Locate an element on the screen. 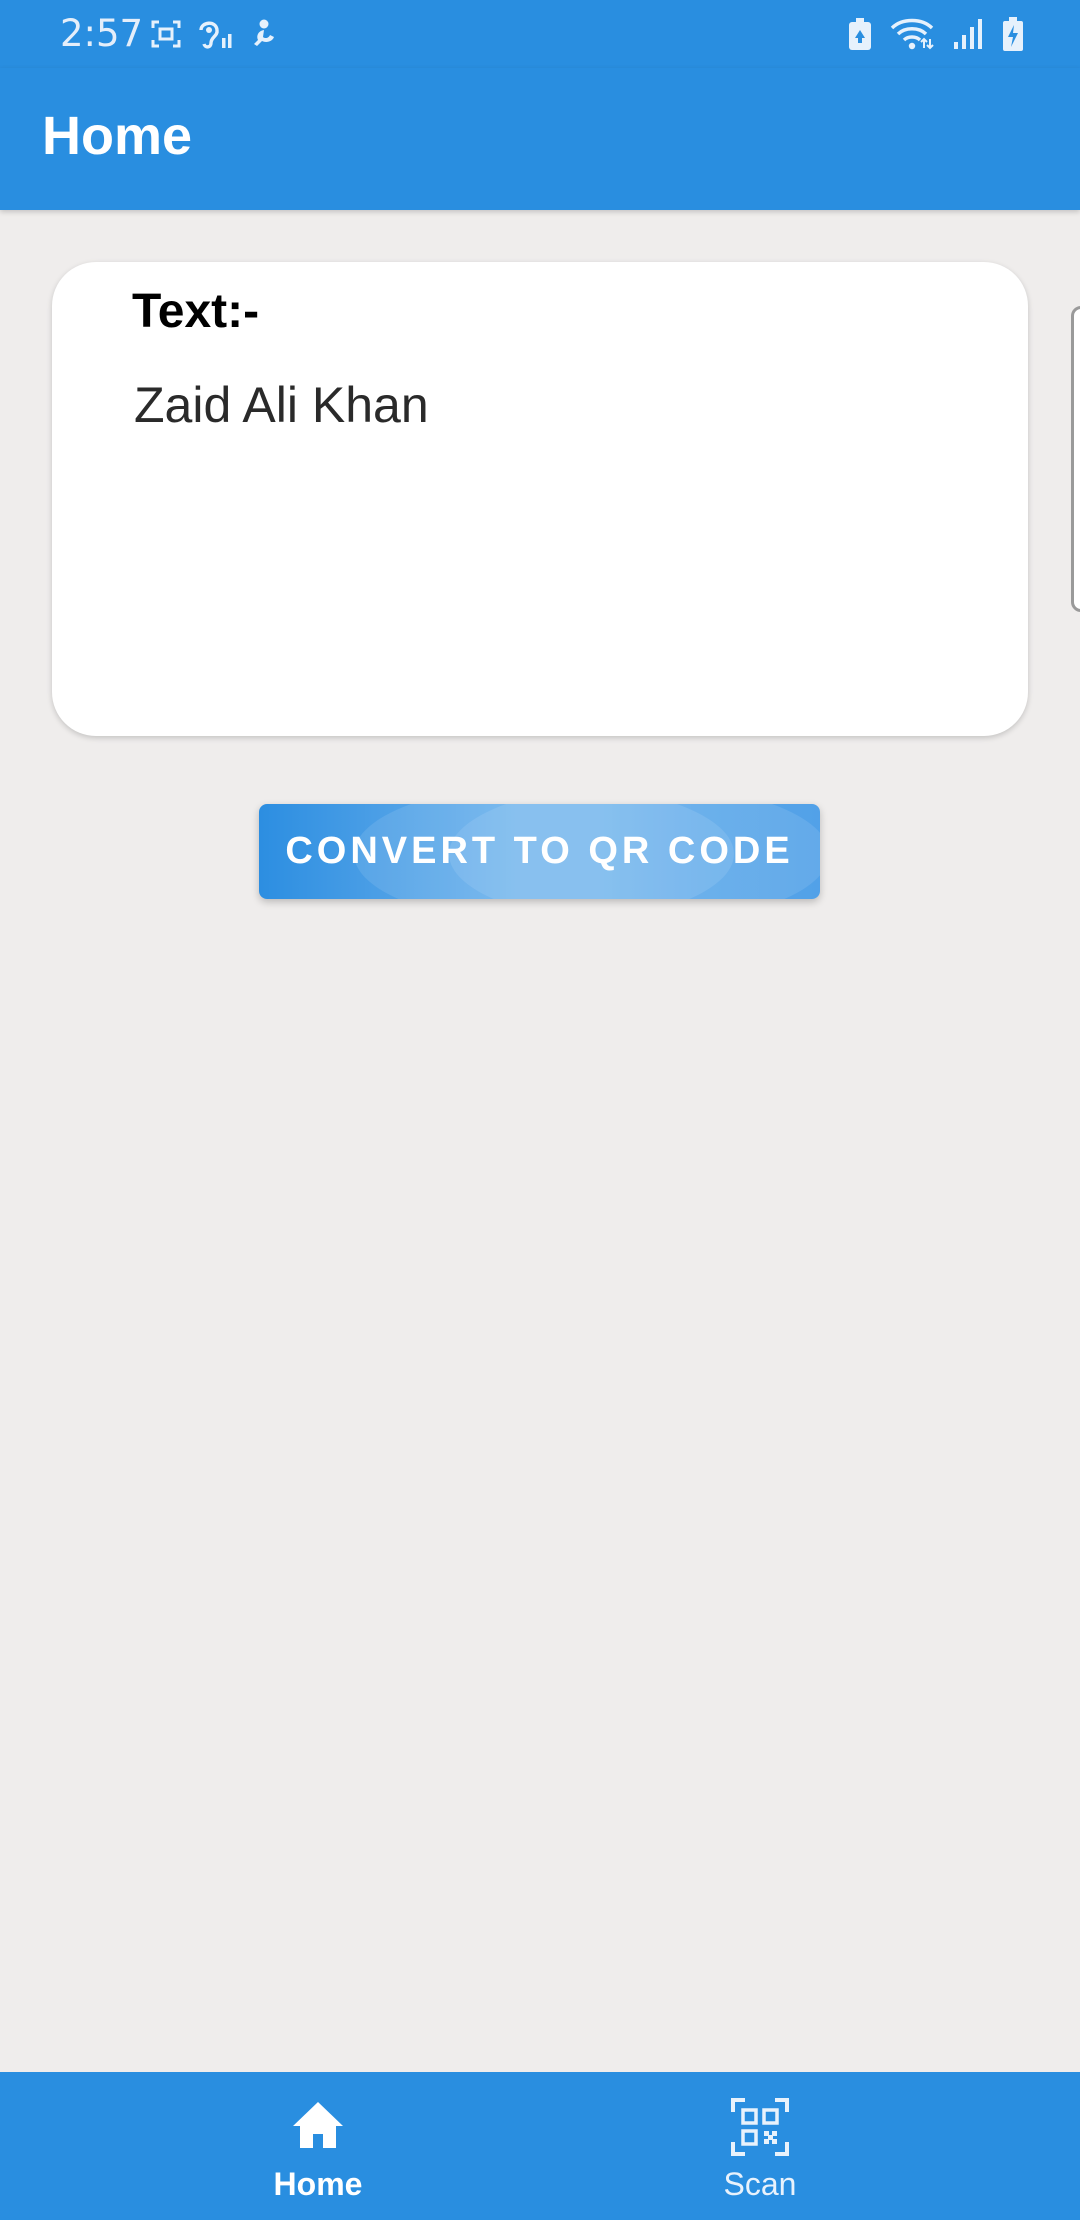 Image resolution: width=1080 pixels, height=2220 pixels. wifi-icon is located at coordinates (912, 34).